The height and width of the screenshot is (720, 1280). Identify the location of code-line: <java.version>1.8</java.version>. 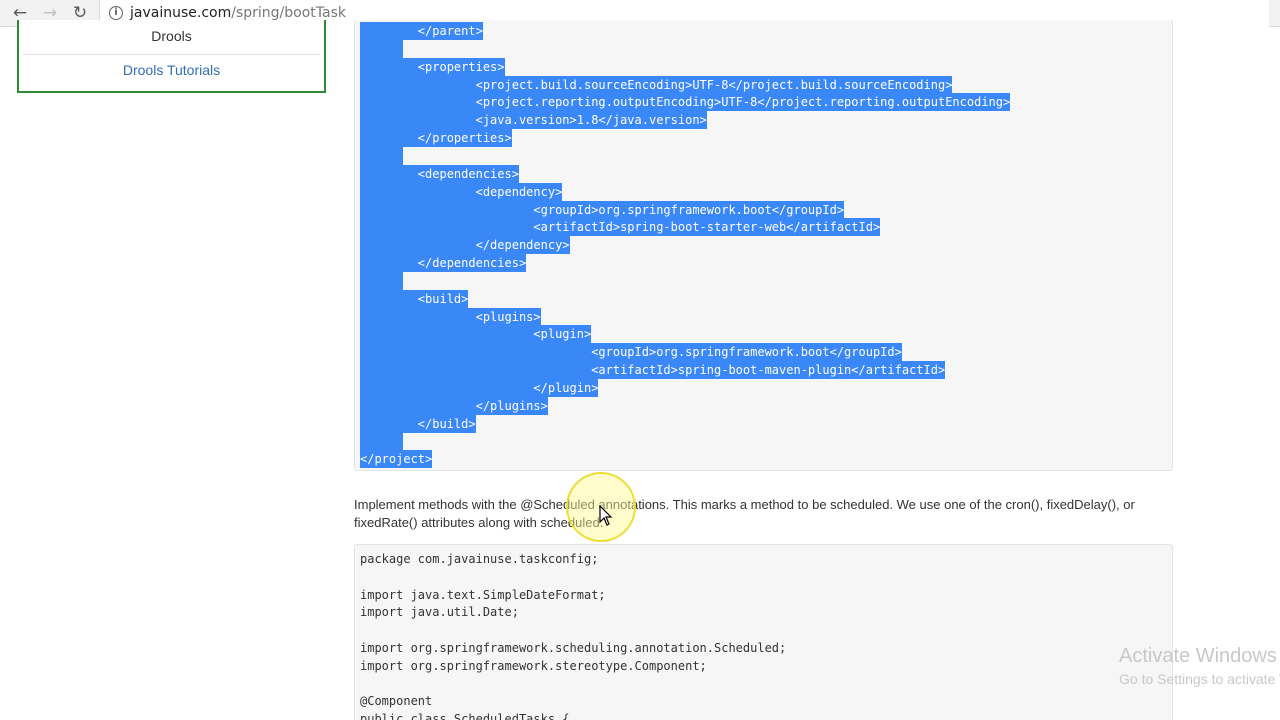
(533, 120).